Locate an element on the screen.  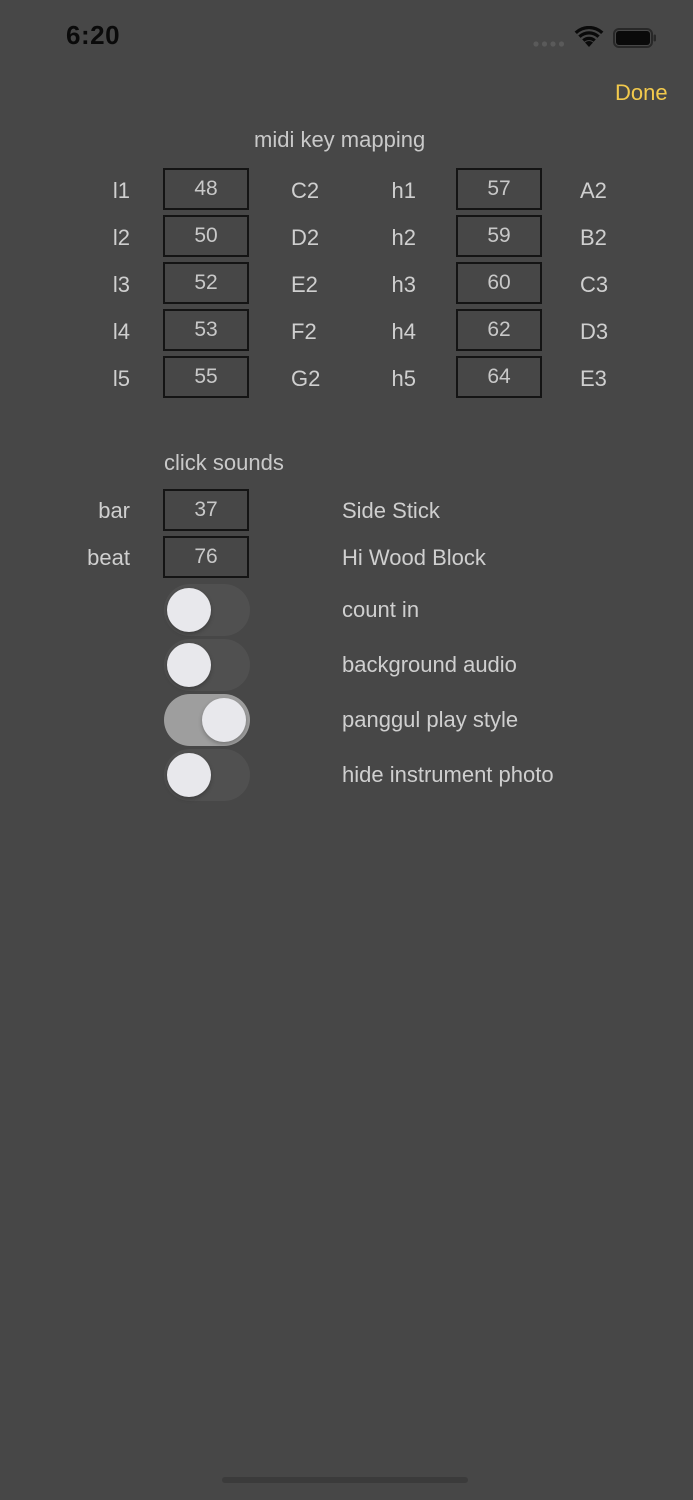
click-sounds-title: click sounds is located at coordinates (224, 462).